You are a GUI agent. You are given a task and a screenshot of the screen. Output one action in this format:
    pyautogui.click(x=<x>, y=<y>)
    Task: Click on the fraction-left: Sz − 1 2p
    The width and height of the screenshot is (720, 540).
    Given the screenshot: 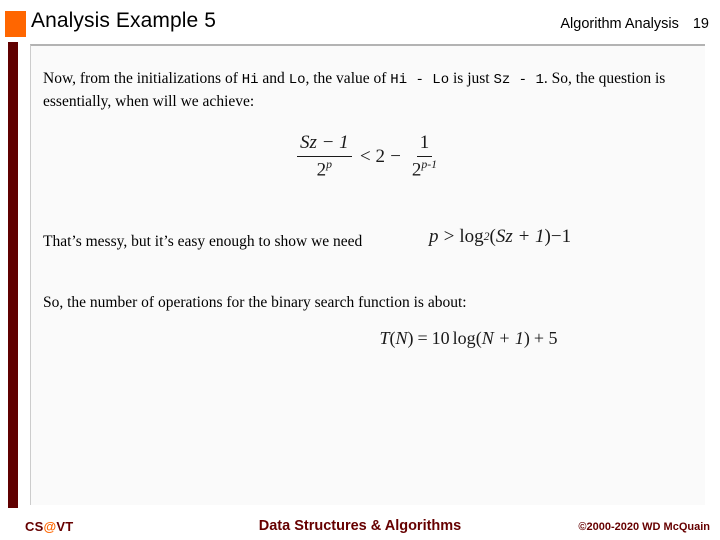 What is the action you would take?
    pyautogui.click(x=324, y=157)
    